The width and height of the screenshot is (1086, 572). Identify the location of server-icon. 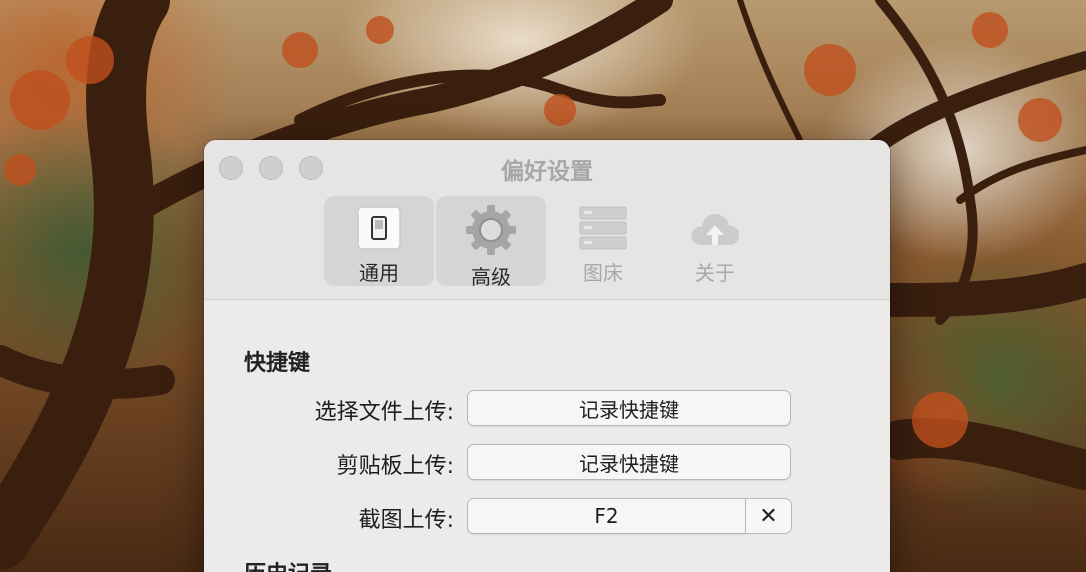
(603, 228).